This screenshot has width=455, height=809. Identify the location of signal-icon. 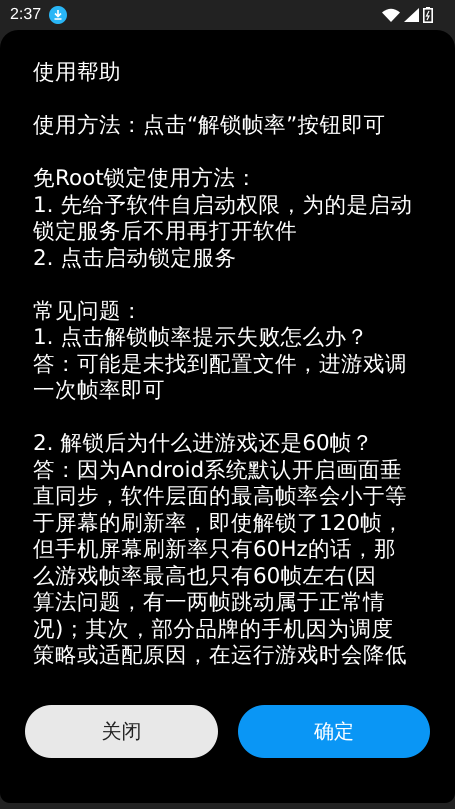
(411, 15).